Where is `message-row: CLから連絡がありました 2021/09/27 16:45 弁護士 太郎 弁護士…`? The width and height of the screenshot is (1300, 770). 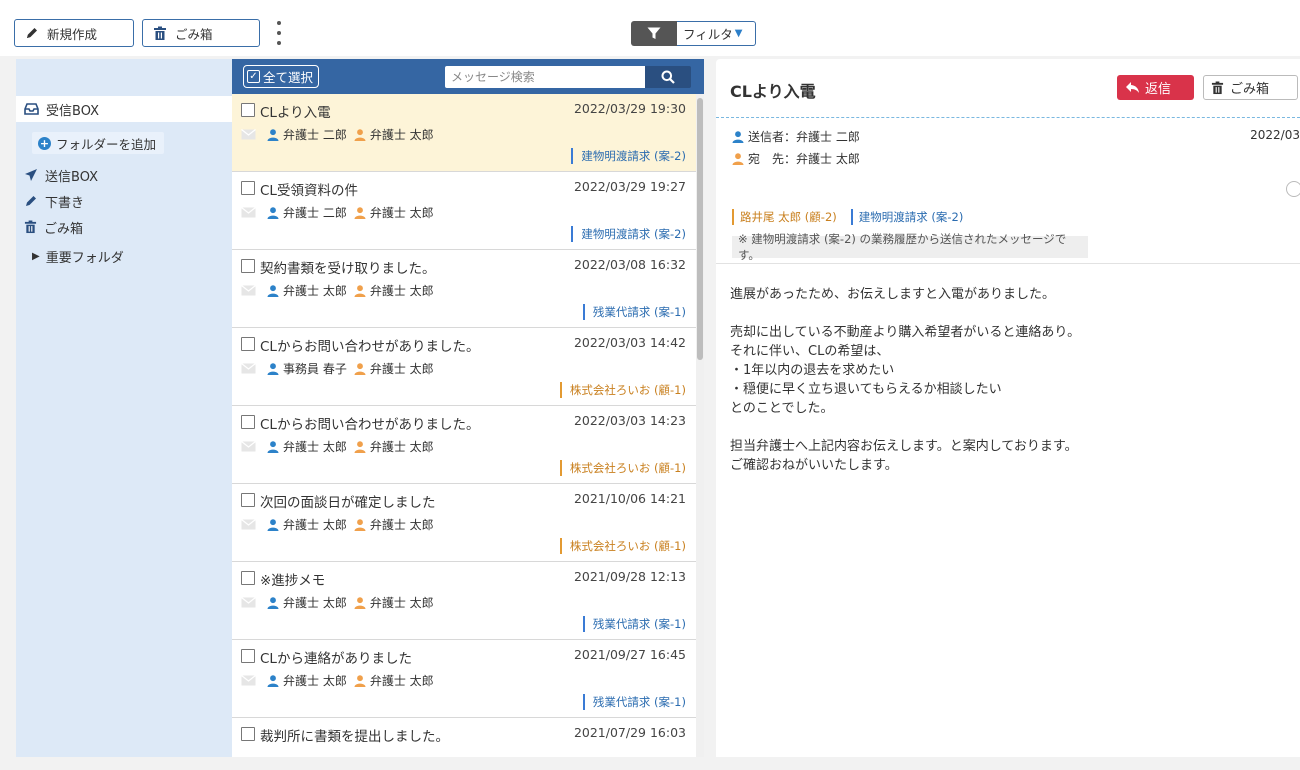
message-row: CLから連絡がありました 2021/09/27 16:45 弁護士 太郎 弁護士… is located at coordinates (466, 679).